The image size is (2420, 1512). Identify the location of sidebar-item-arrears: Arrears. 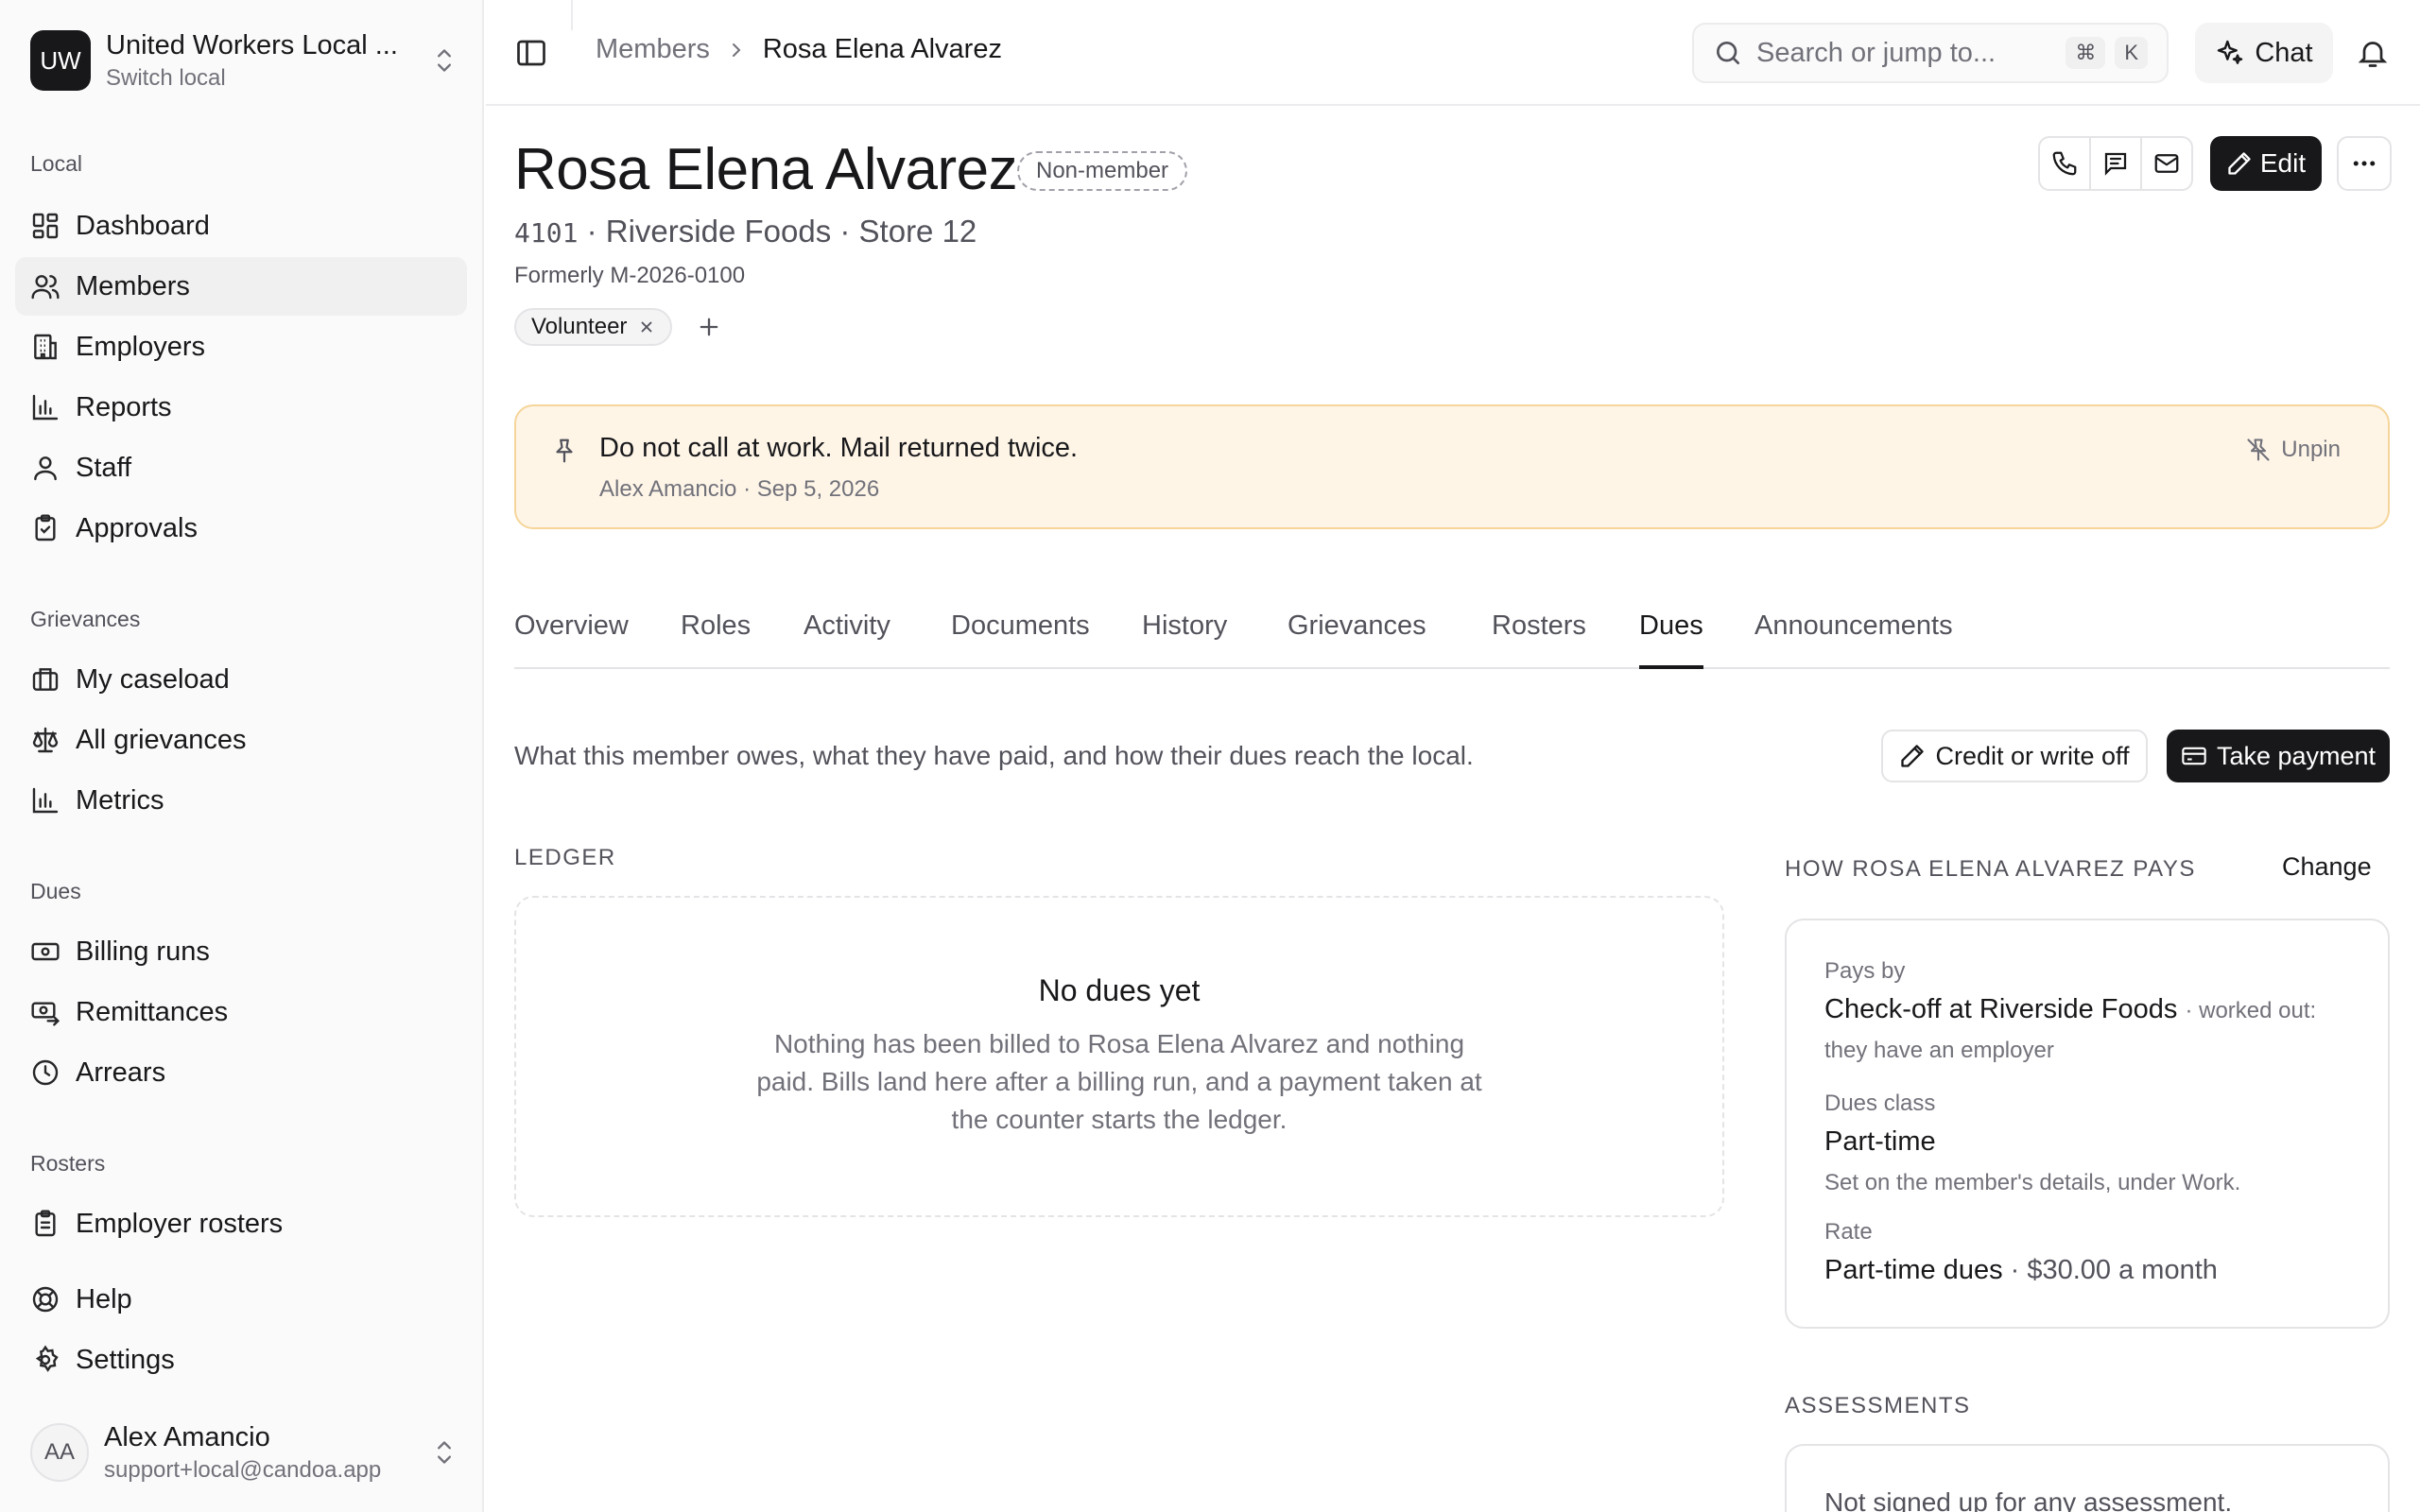
(241, 1072).